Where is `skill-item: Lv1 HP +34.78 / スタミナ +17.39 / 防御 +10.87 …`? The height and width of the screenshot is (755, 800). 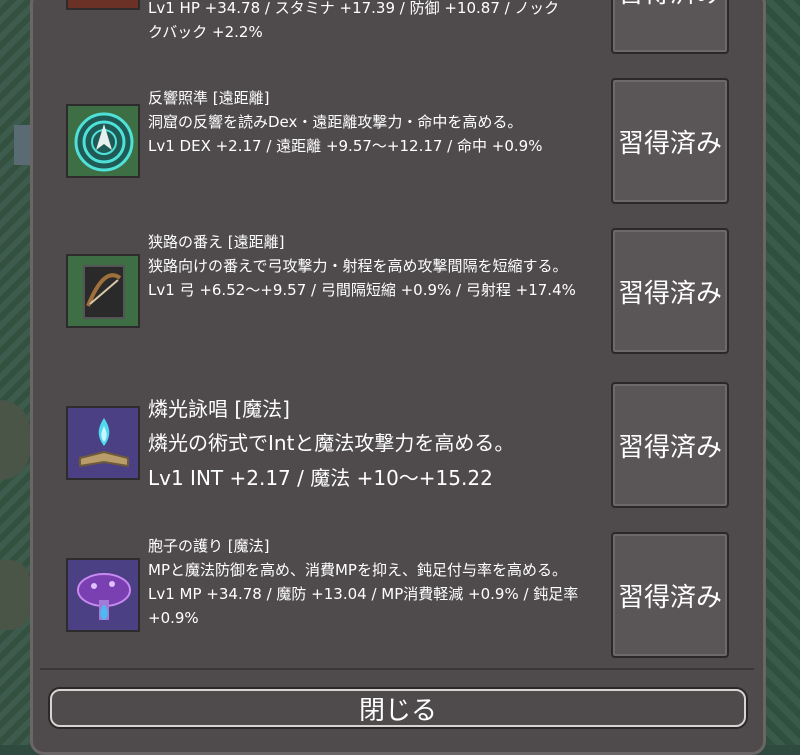
skill-item: Lv1 HP +34.78 / スタミナ +17.39 / 防御 +10.87 … is located at coordinates (396, 27).